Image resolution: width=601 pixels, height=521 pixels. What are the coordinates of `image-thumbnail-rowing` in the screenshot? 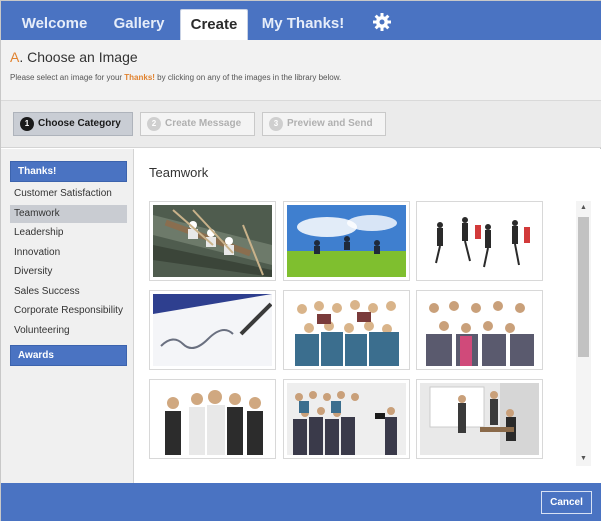 It's located at (212, 241).